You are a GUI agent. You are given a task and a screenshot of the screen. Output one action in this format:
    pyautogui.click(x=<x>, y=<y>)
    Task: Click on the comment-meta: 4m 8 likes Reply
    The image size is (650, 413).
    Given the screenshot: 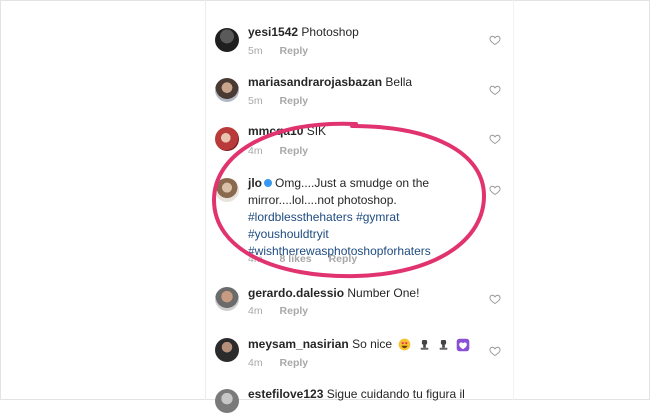 What is the action you would take?
    pyautogui.click(x=309, y=259)
    